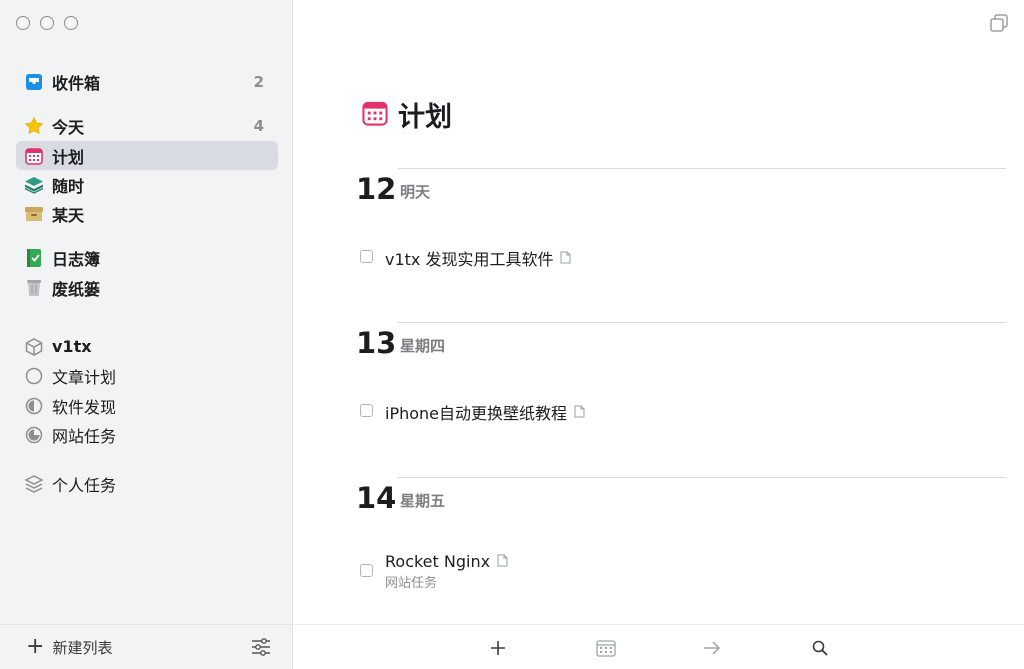 This screenshot has height=669, width=1024. What do you see at coordinates (34, 258) in the screenshot?
I see `logbook-icon` at bounding box center [34, 258].